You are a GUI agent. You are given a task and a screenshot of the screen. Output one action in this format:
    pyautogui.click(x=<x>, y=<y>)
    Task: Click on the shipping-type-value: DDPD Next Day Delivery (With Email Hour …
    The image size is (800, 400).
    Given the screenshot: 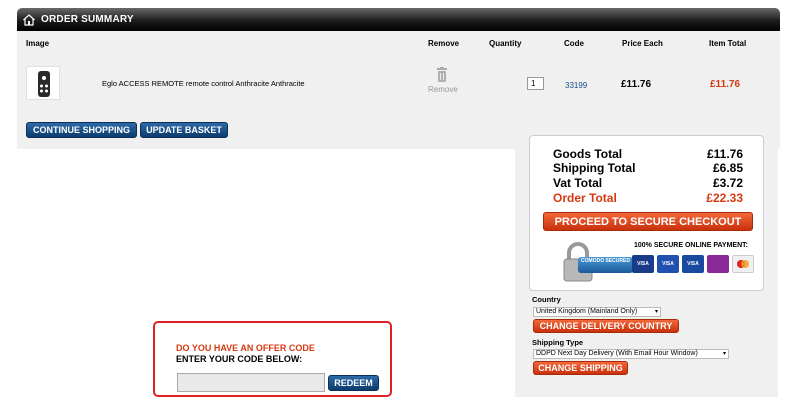 What is the action you would take?
    pyautogui.click(x=617, y=353)
    